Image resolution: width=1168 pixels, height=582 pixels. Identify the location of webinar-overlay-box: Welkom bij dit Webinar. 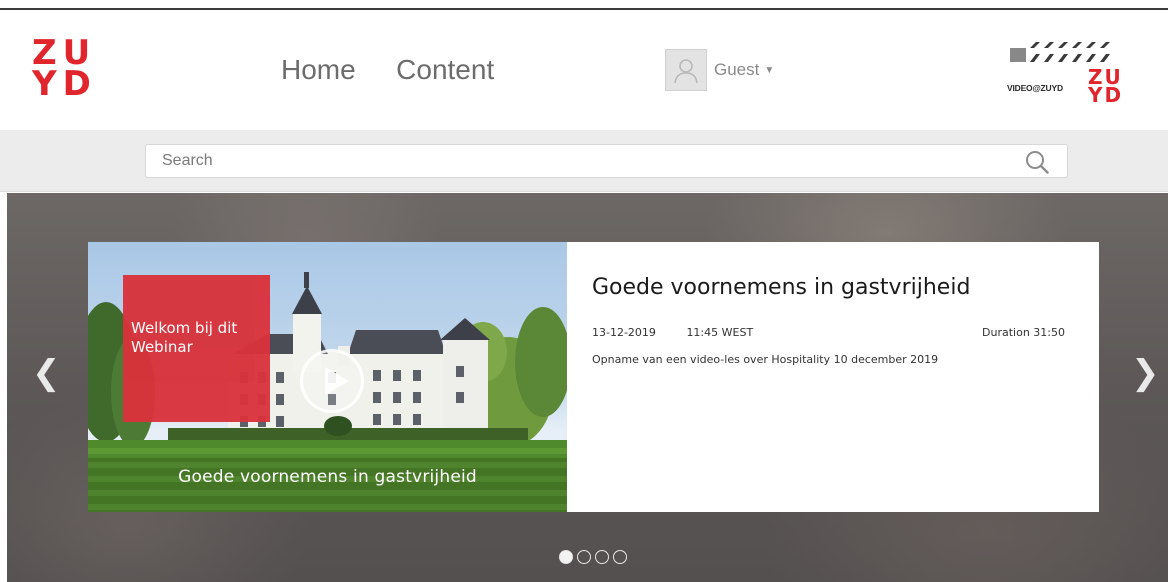
(196, 348).